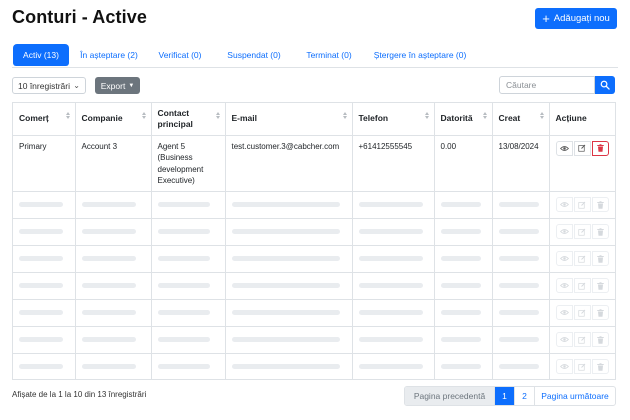  Describe the element at coordinates (289, 119) in the screenshot. I see `col-header-email: E-mail` at that location.